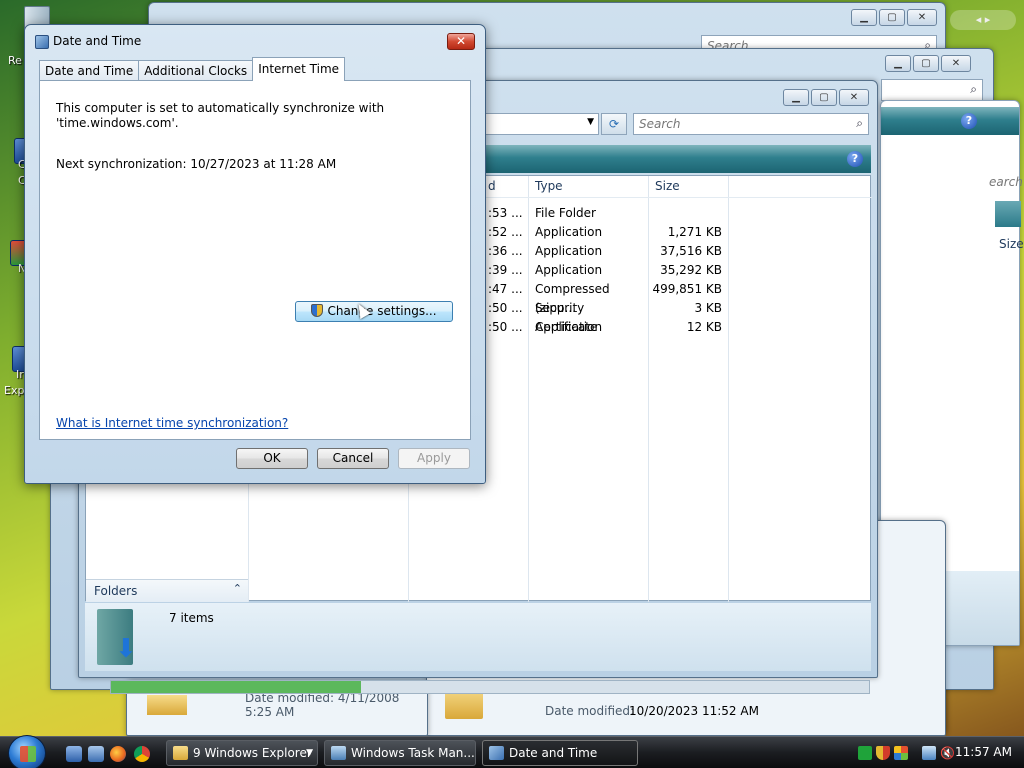  I want to click on windows-flag-tray-icon, so click(901, 753).